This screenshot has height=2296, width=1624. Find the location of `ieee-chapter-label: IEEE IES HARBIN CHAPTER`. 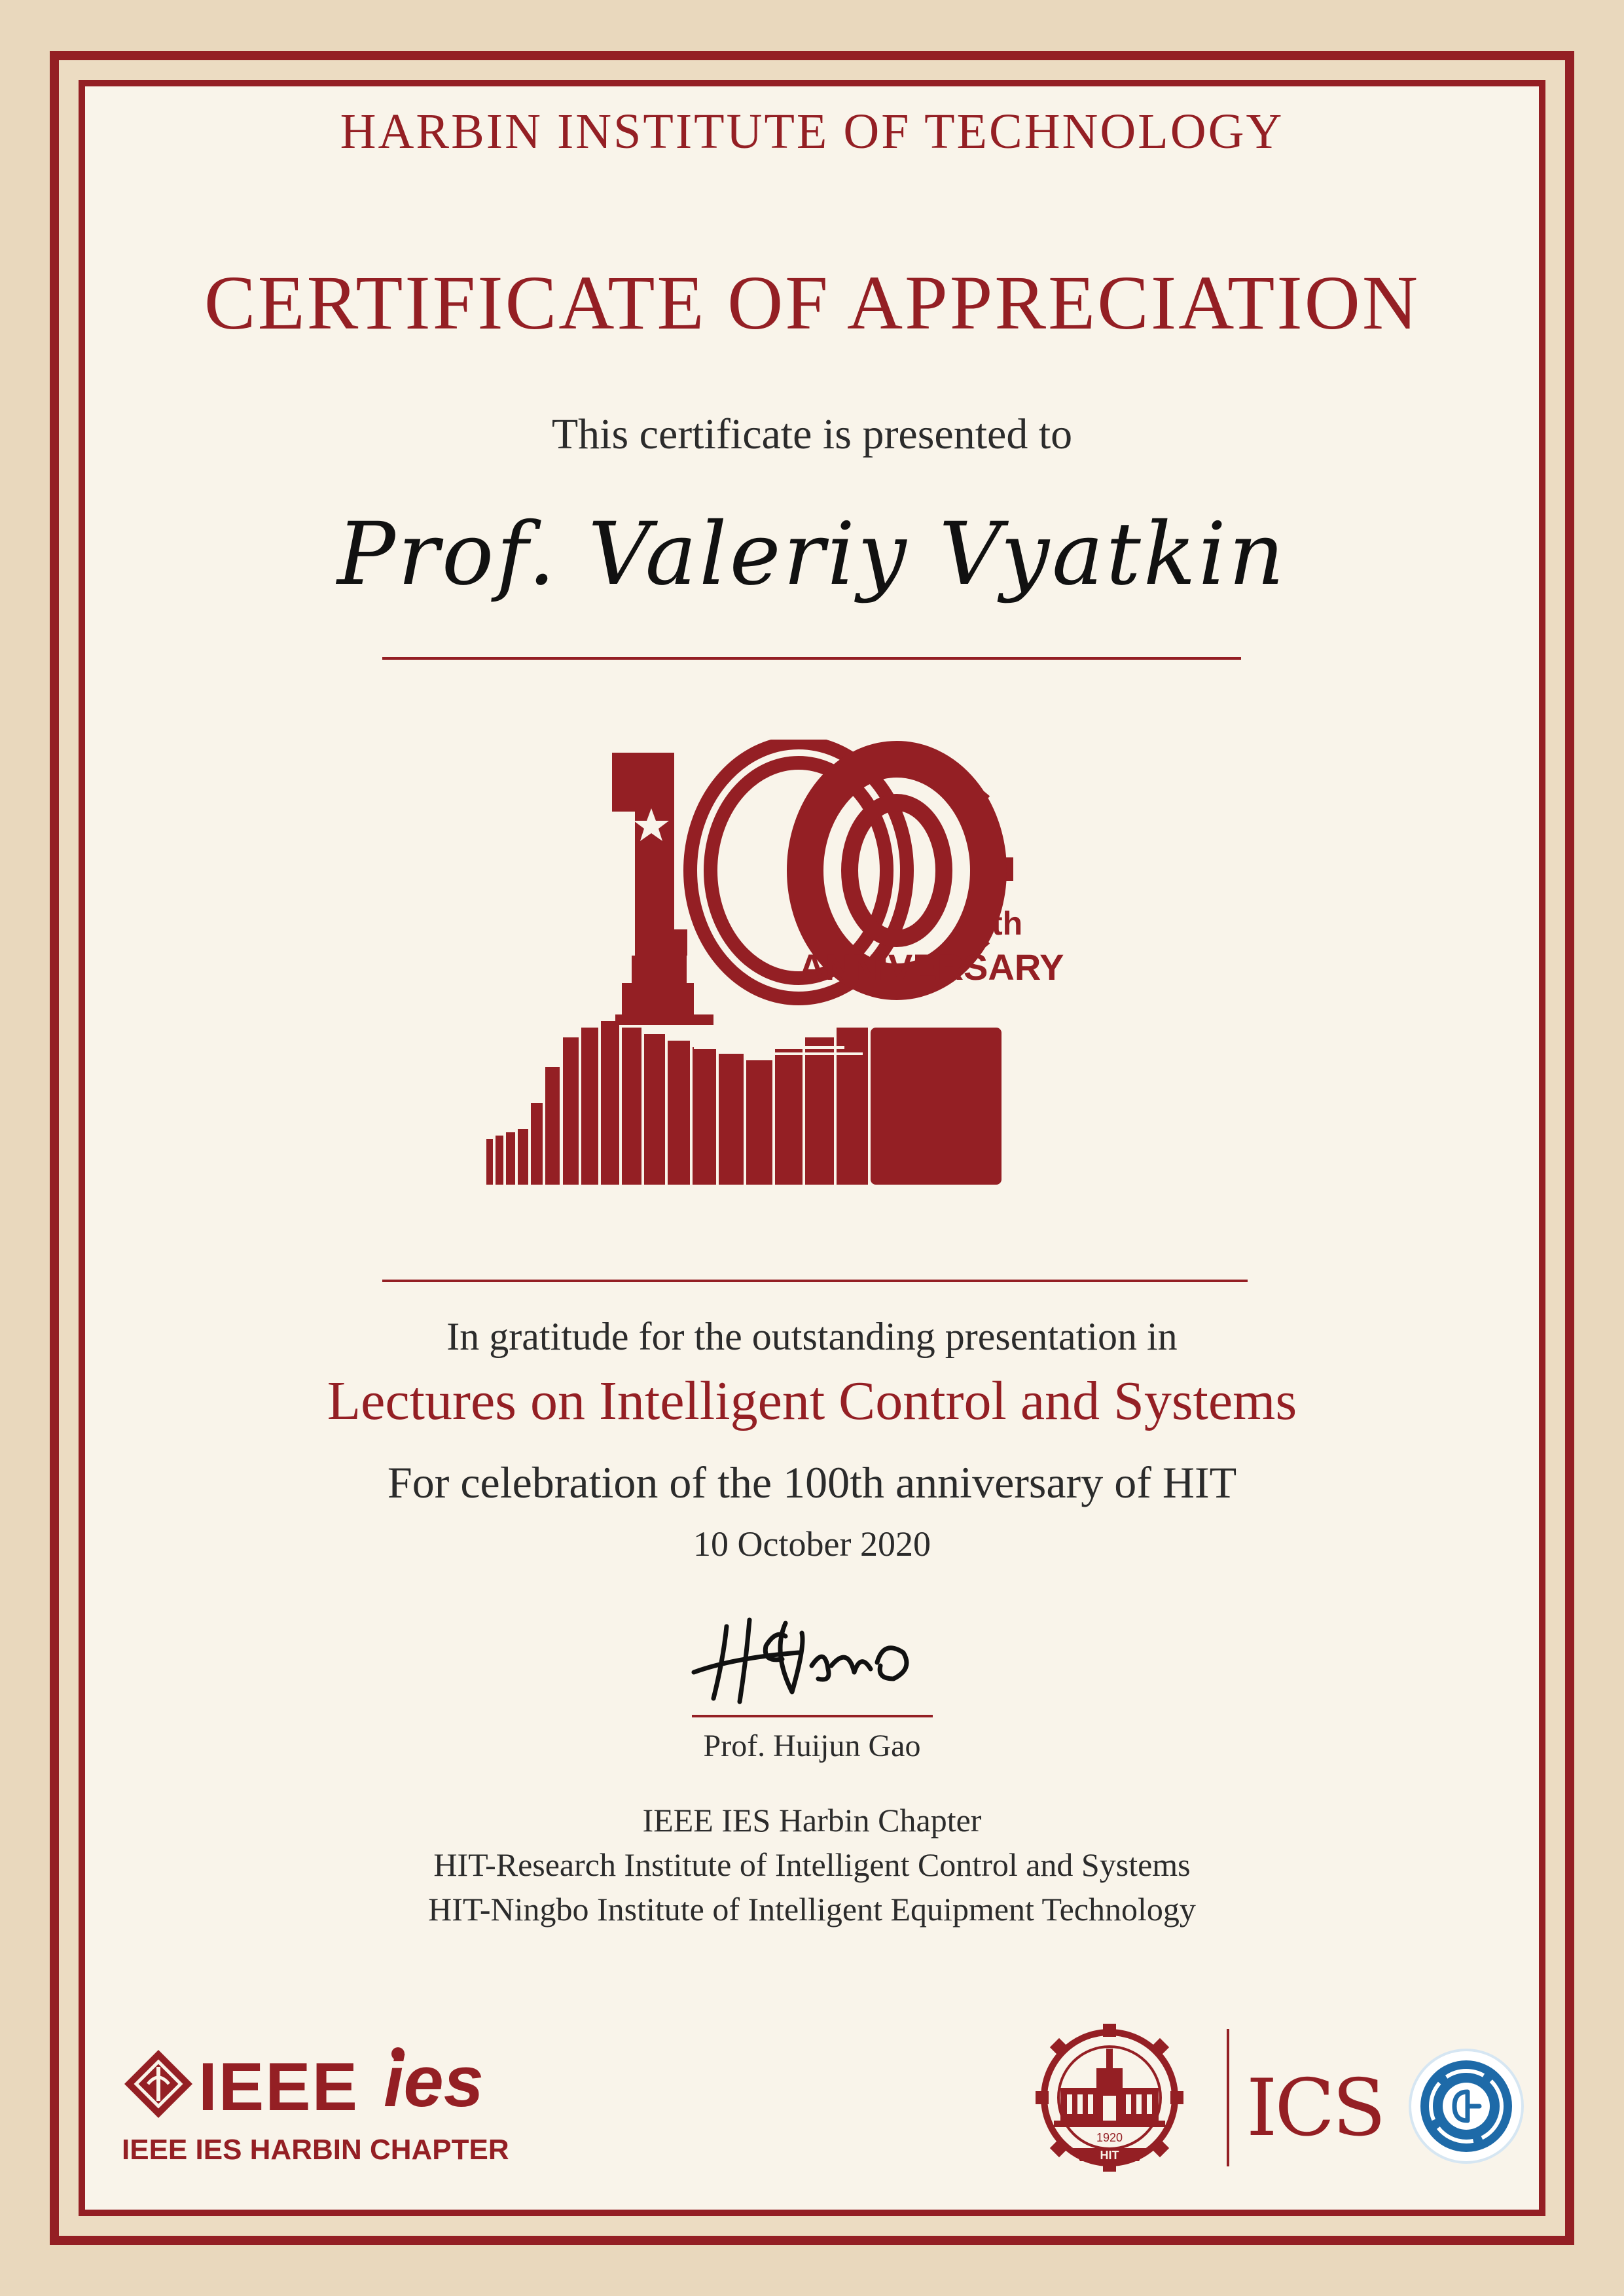

ieee-chapter-label: IEEE IES HARBIN CHAPTER is located at coordinates (315, 2150).